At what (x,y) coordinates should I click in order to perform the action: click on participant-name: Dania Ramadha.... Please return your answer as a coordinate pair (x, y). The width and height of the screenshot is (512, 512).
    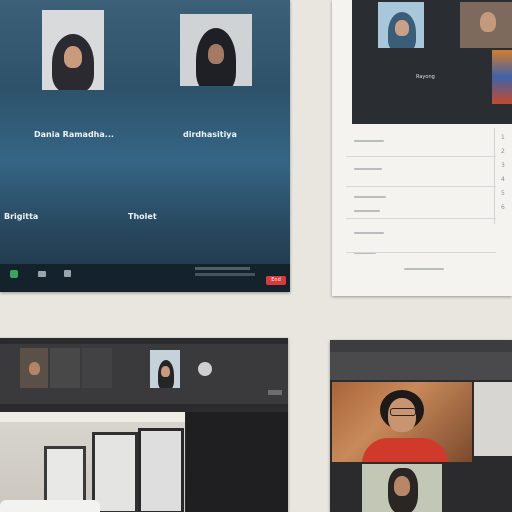
    Looking at the image, I should click on (74, 134).